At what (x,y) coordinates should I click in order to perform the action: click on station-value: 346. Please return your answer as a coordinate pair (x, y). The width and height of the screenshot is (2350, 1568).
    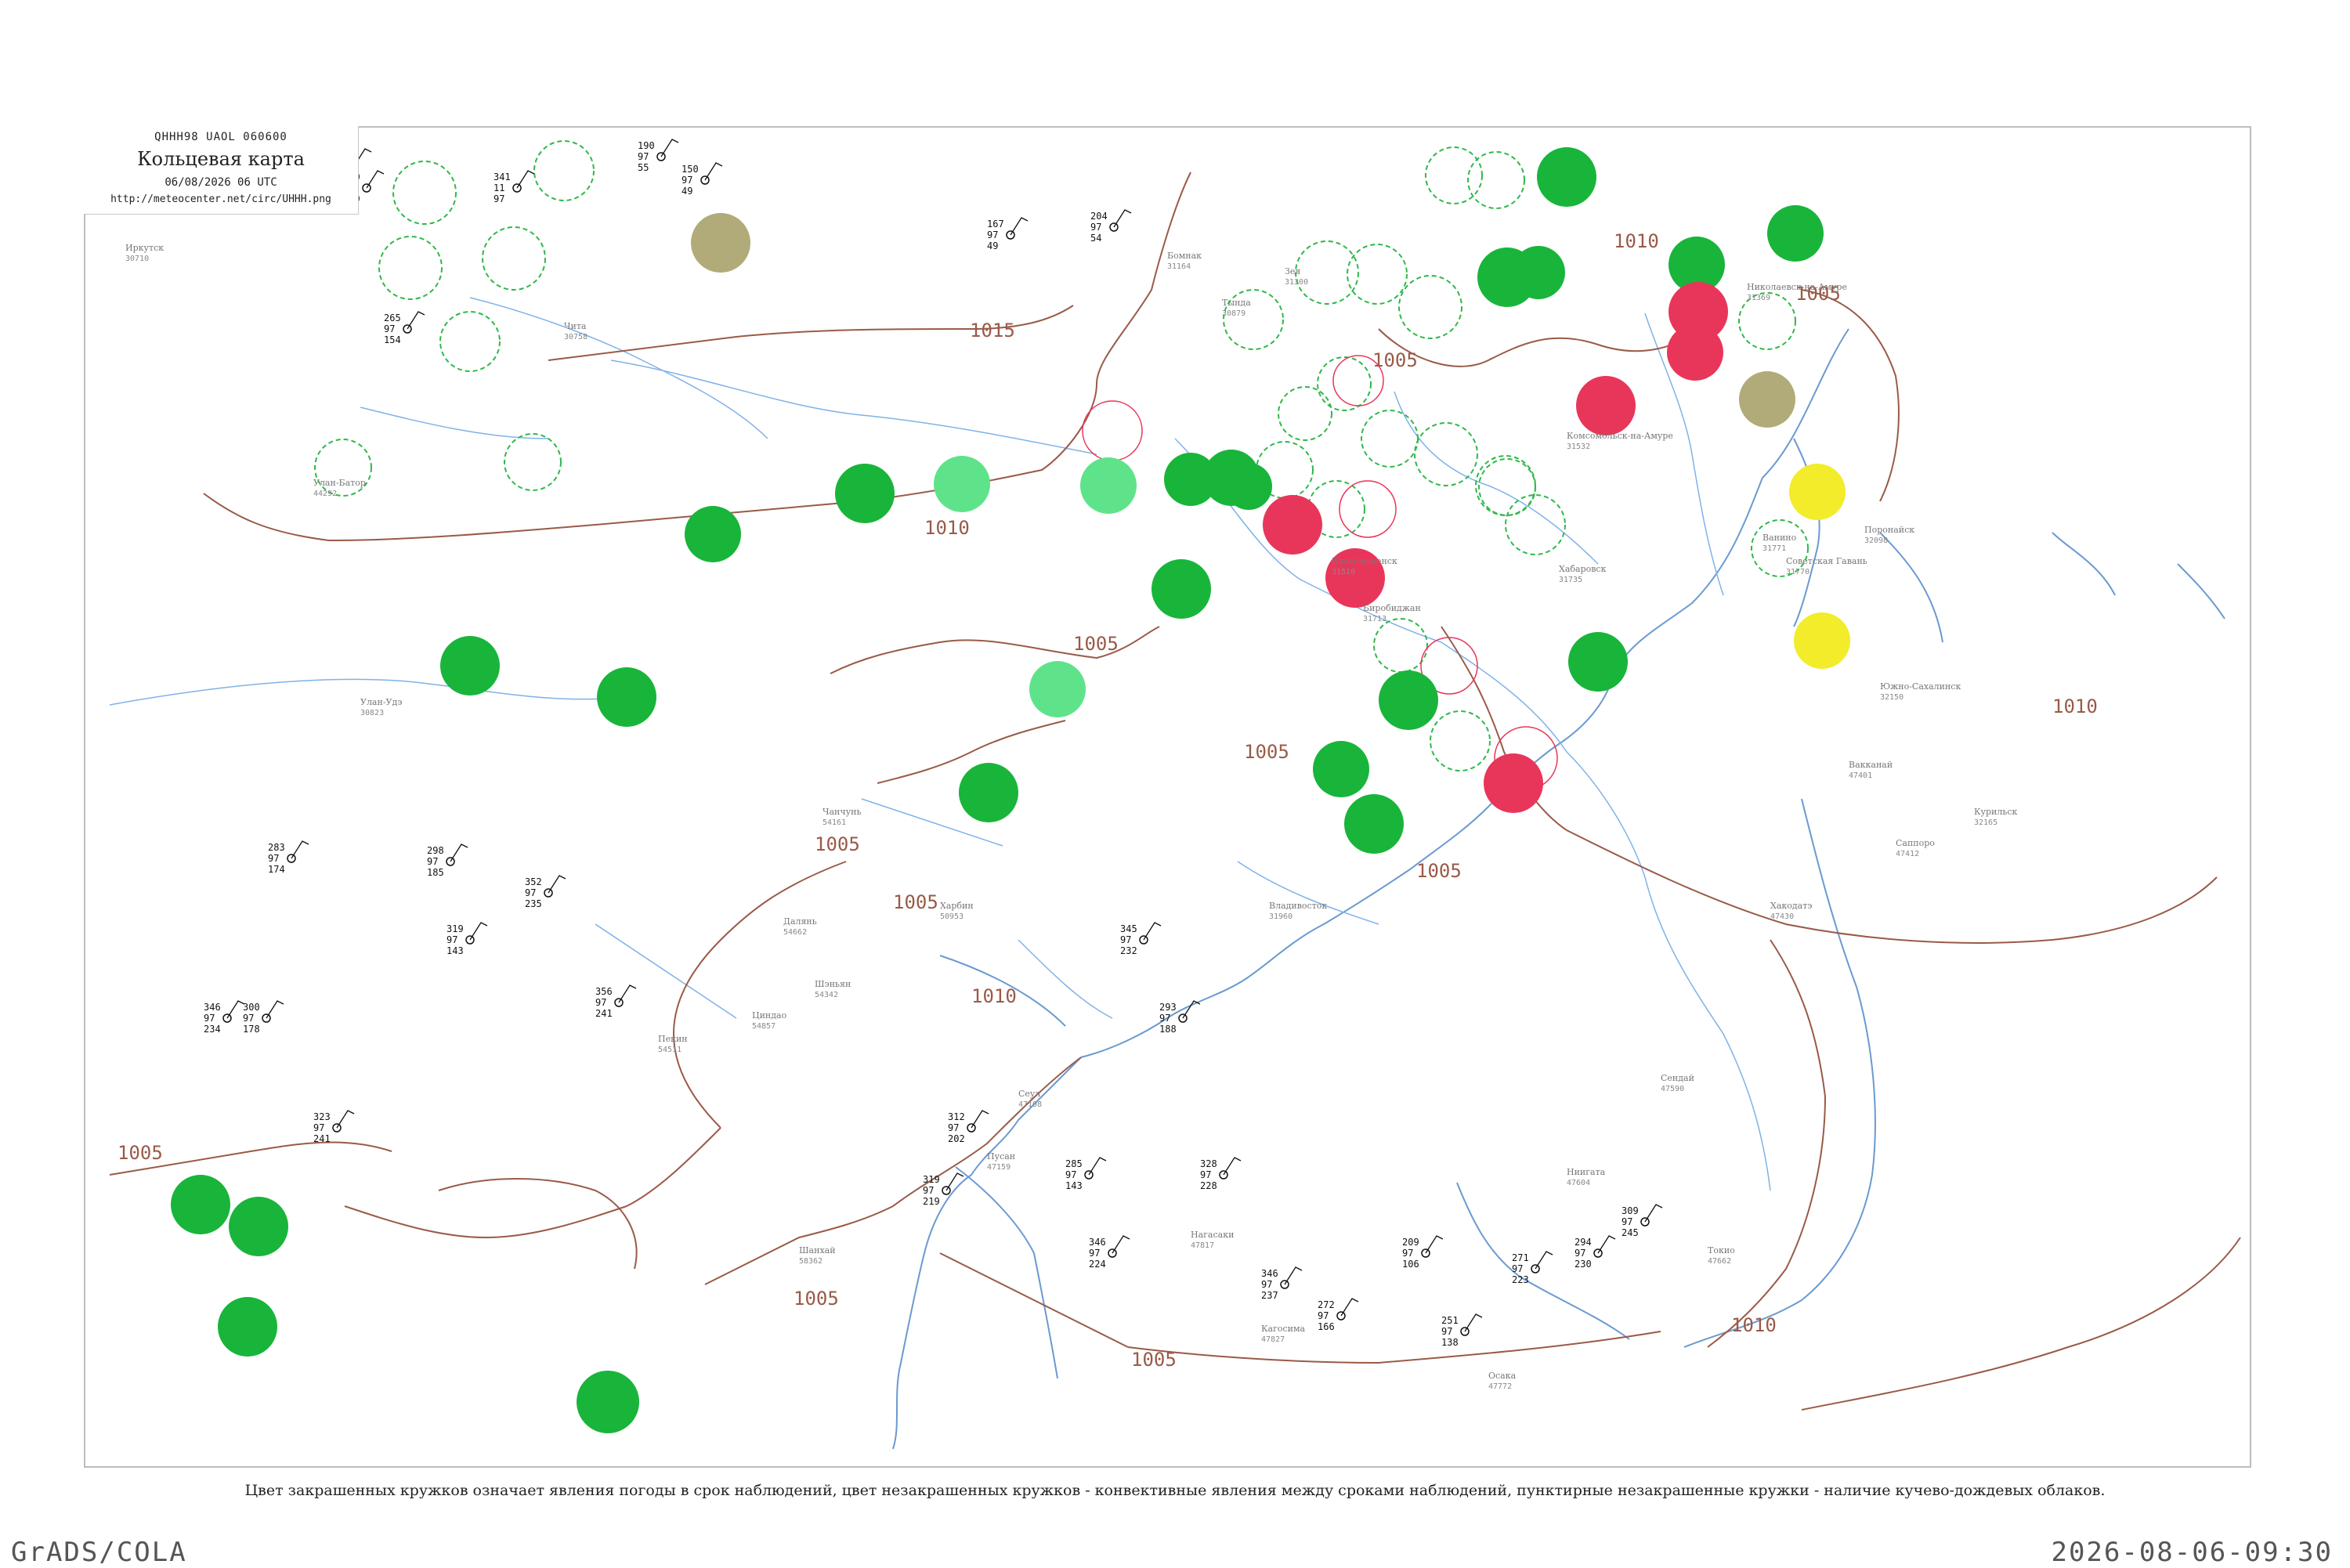
    Looking at the image, I should click on (1098, 1242).